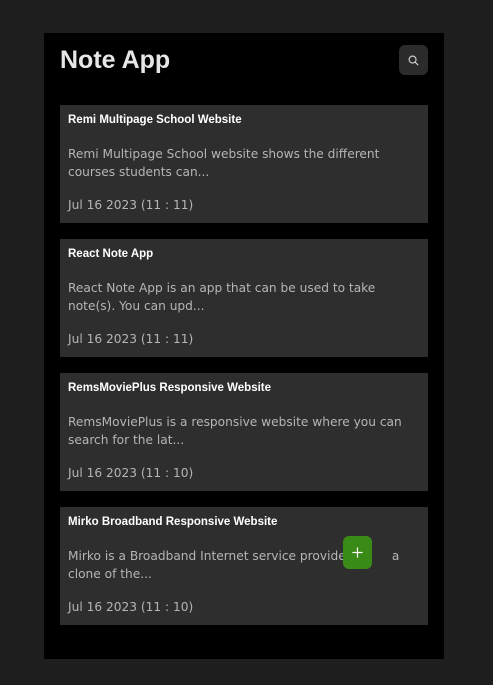 The height and width of the screenshot is (685, 493). I want to click on note-title: Remi Multipage School Website, so click(155, 120).